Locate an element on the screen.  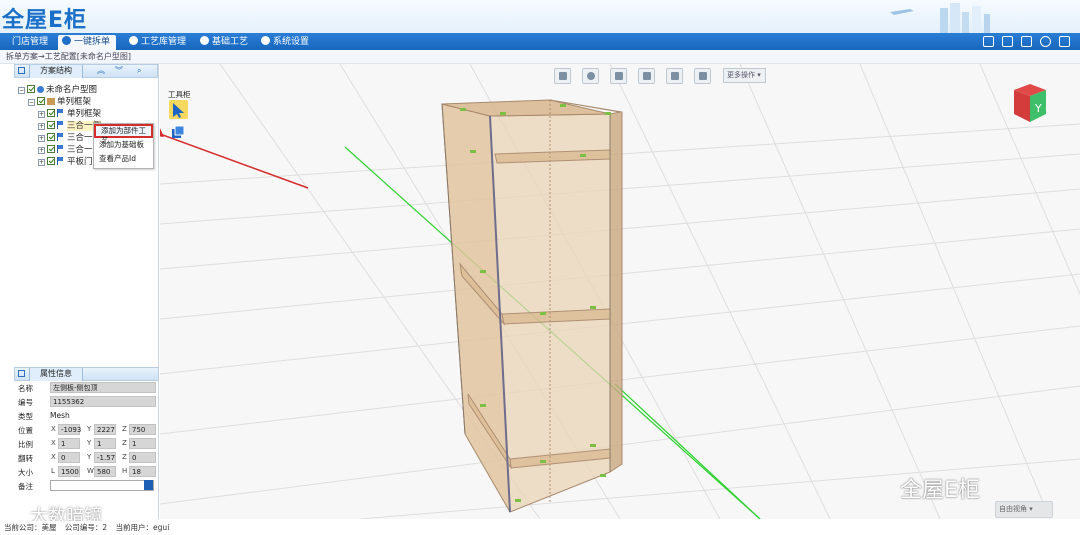
collapse-up-icon: ︽ is located at coordinates (101, 71).